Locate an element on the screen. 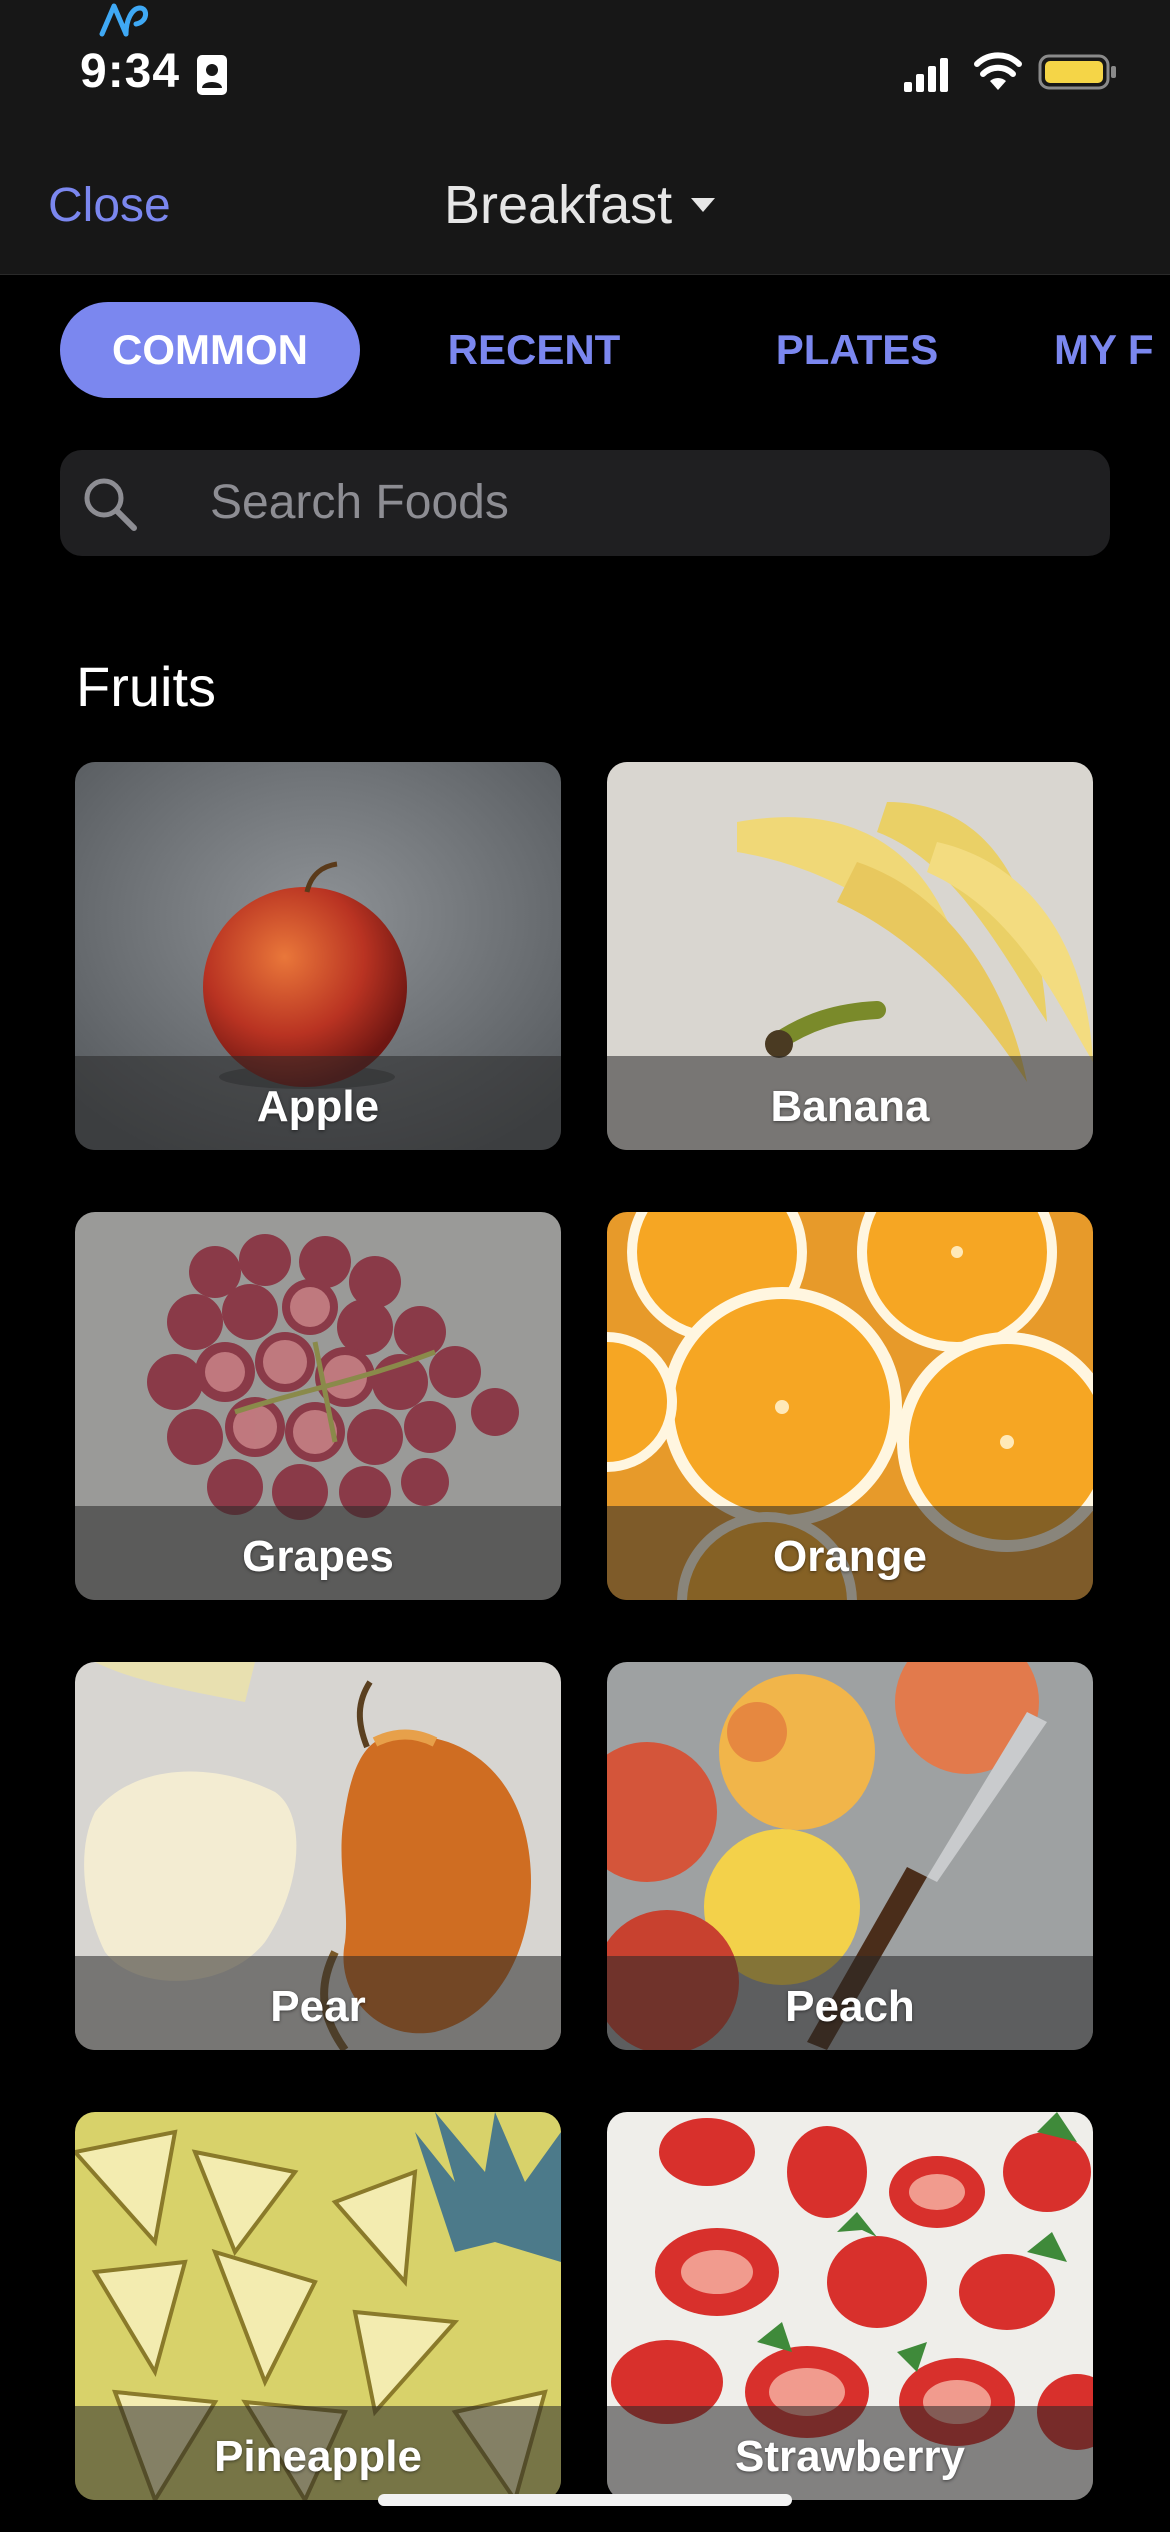 This screenshot has width=1170, height=2532. food-card-pineapple: Pineapple is located at coordinates (318, 2306).